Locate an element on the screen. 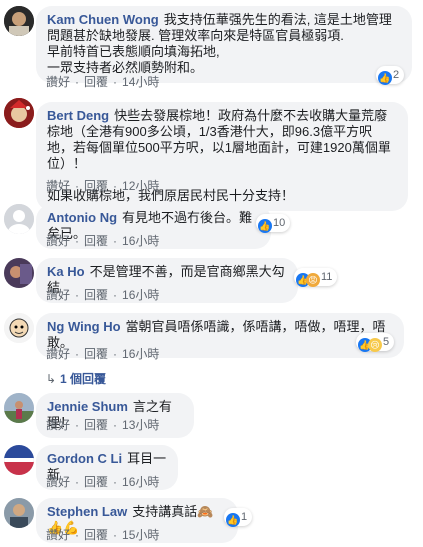 Image resolution: width=423 pixels, height=547 pixels. cartoon-avatar-icon is located at coordinates (19, 328).